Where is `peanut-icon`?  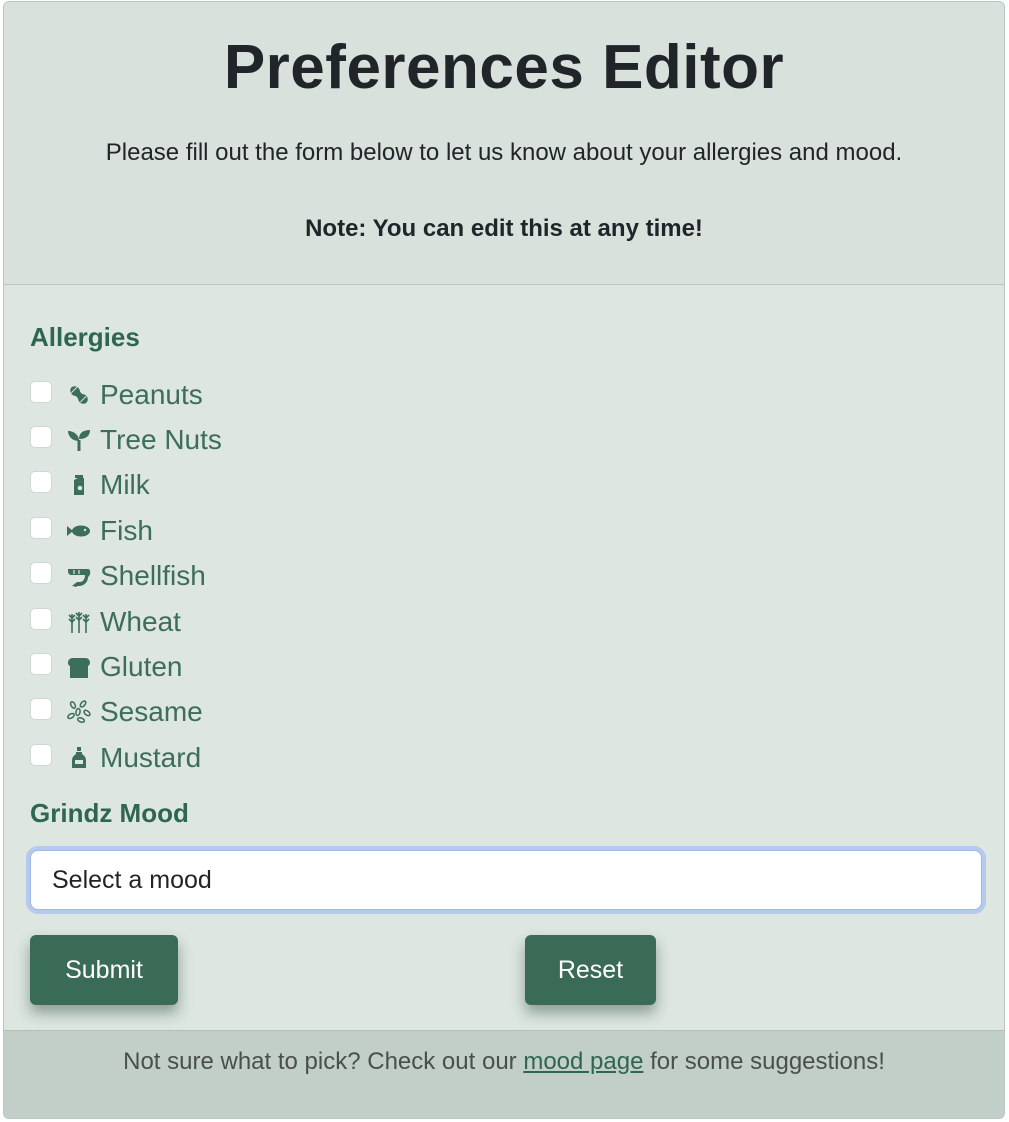 peanut-icon is located at coordinates (79, 395).